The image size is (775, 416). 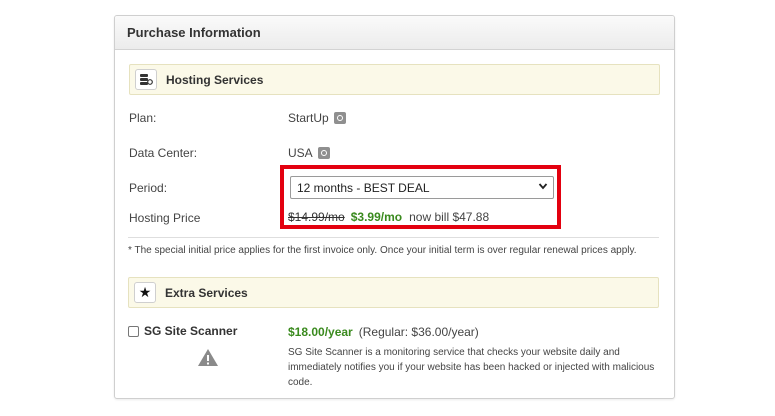 I want to click on star-icon: ★, so click(x=145, y=292).